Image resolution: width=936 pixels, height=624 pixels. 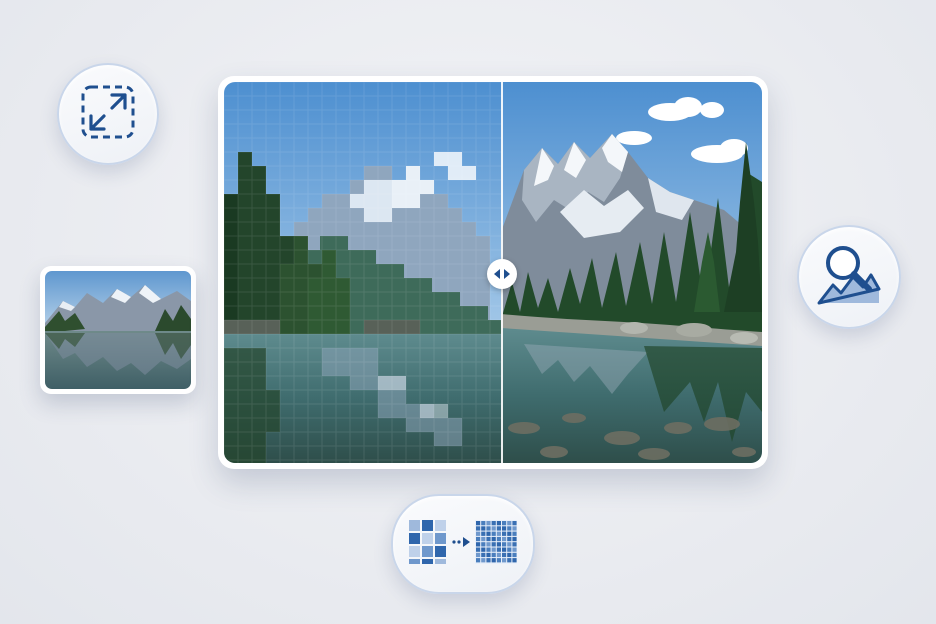 I want to click on thumbnail-preview, so click(x=118, y=330).